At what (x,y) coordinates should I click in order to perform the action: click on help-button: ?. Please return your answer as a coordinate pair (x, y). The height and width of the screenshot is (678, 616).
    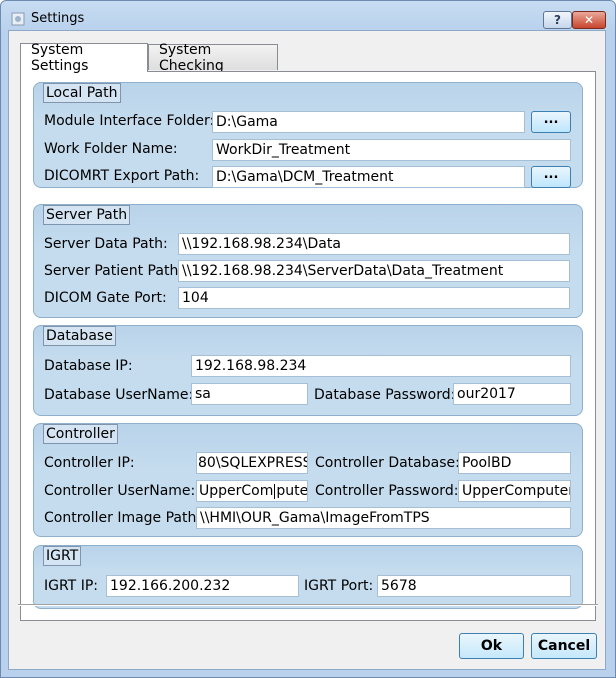
    Looking at the image, I should click on (557, 20).